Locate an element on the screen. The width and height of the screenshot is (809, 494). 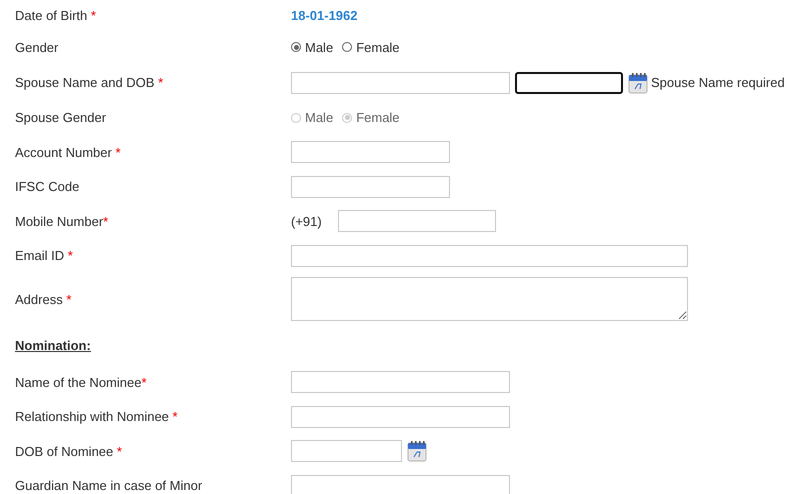
field-label: Relationship with Nominee * is located at coordinates (96, 416).